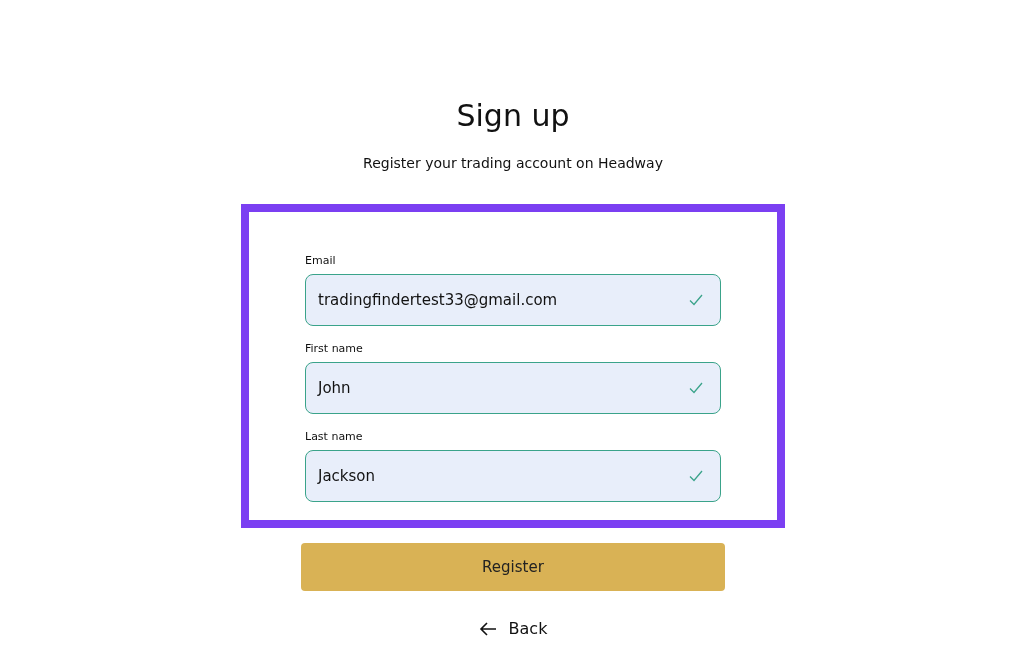 Image resolution: width=1026 pixels, height=668 pixels. Describe the element at coordinates (321, 261) in the screenshot. I see `field-label: Email` at that location.